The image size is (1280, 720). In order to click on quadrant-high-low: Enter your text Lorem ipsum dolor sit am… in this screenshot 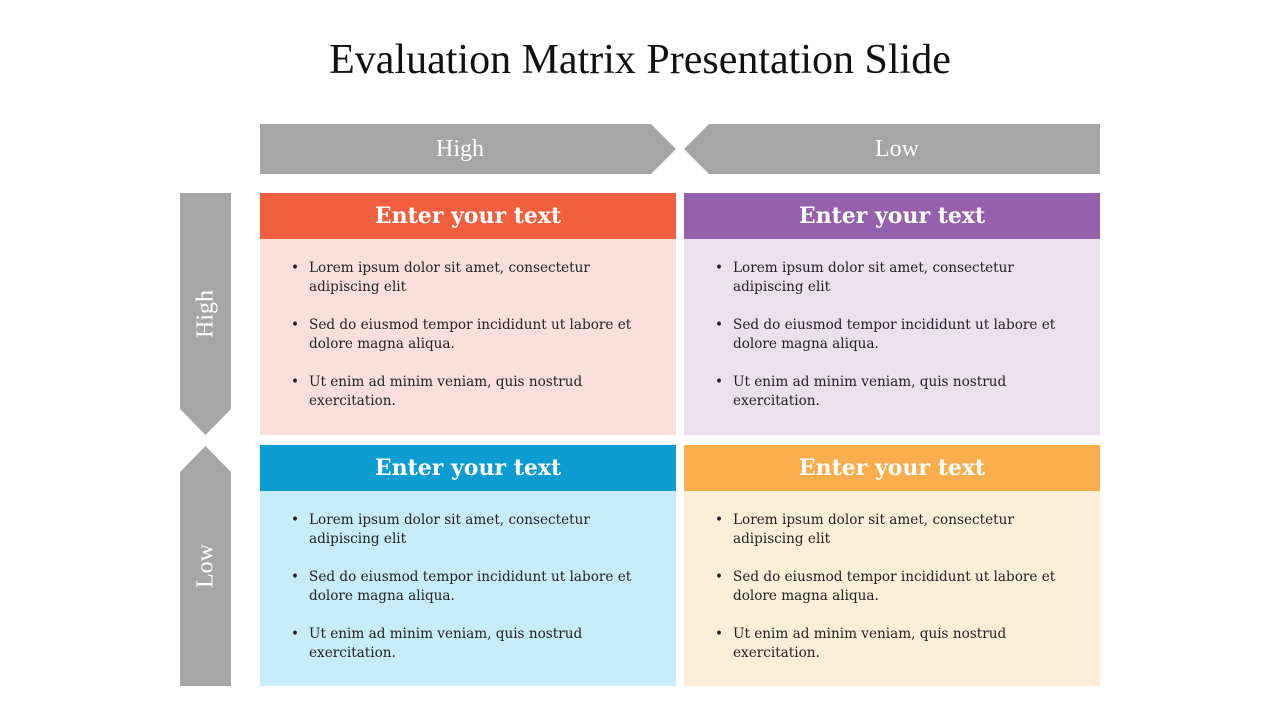, I will do `click(892, 314)`.